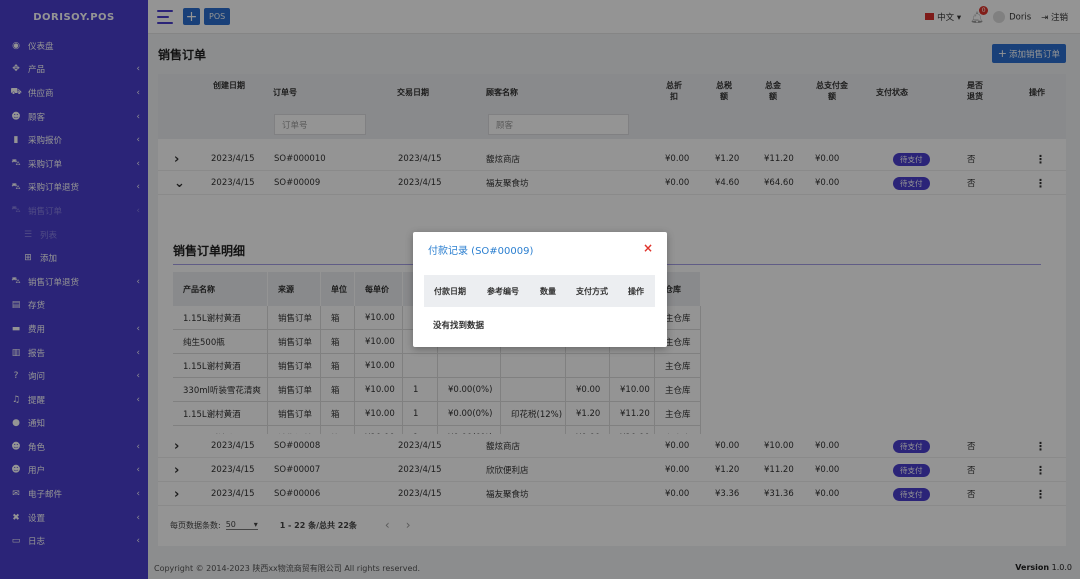  Describe the element at coordinates (503, 291) in the screenshot. I see `modal-col-header: 参考编号` at that location.